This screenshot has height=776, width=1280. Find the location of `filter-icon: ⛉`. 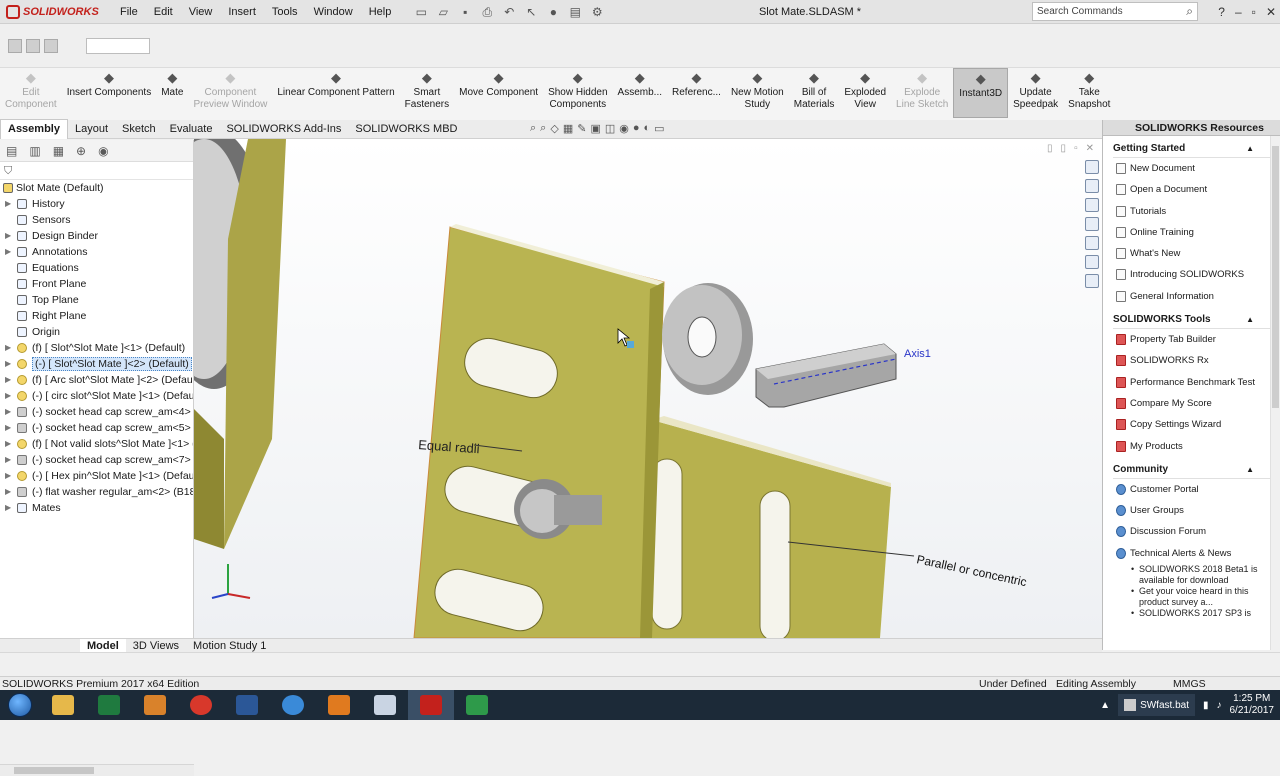

filter-icon: ⛉ is located at coordinates (96, 171).